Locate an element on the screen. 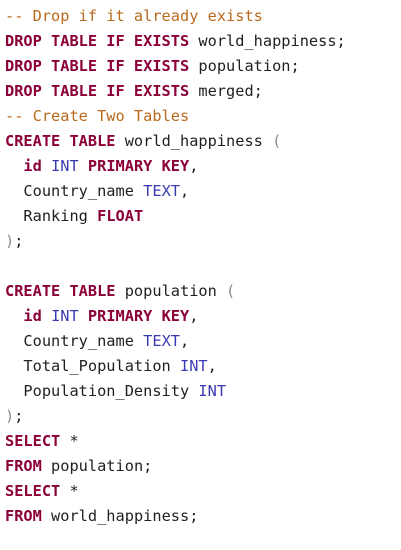 The width and height of the screenshot is (401, 550). code-line: DROP TABLE IF EXISTS merged; is located at coordinates (203, 91).